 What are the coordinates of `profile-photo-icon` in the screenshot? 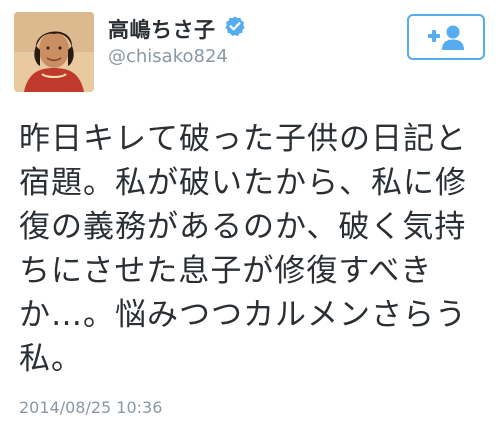 It's located at (54, 52).